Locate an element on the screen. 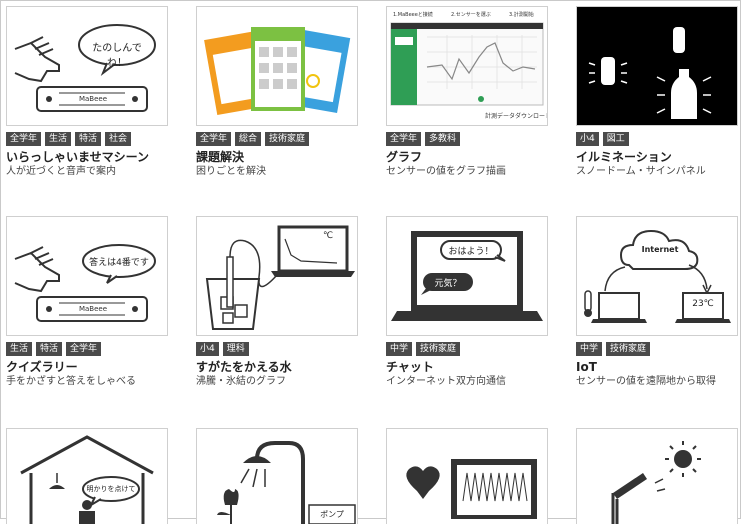  card-thumbnail: ℃ is located at coordinates (277, 276).